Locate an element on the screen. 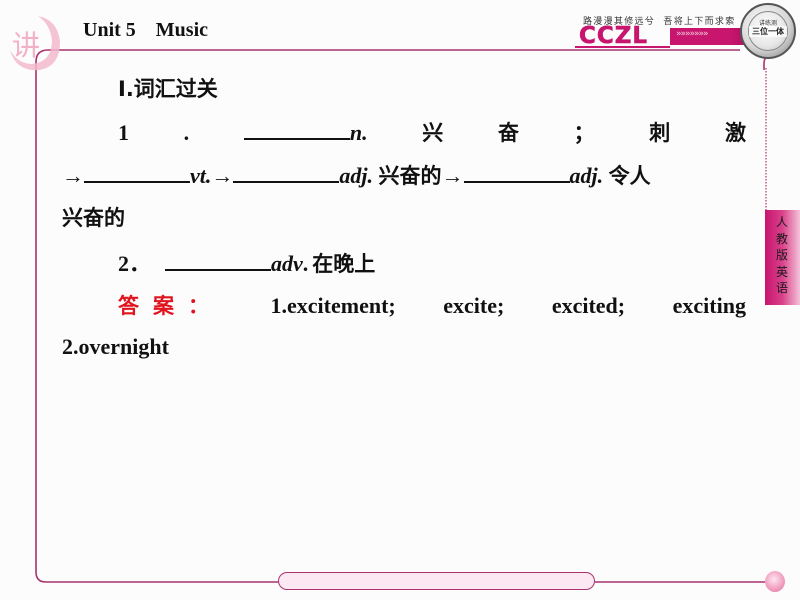 The width and height of the screenshot is (800, 600). question-1-line-1: 1 . n. 兴 奋 ； 刺 激 is located at coordinates (432, 132).